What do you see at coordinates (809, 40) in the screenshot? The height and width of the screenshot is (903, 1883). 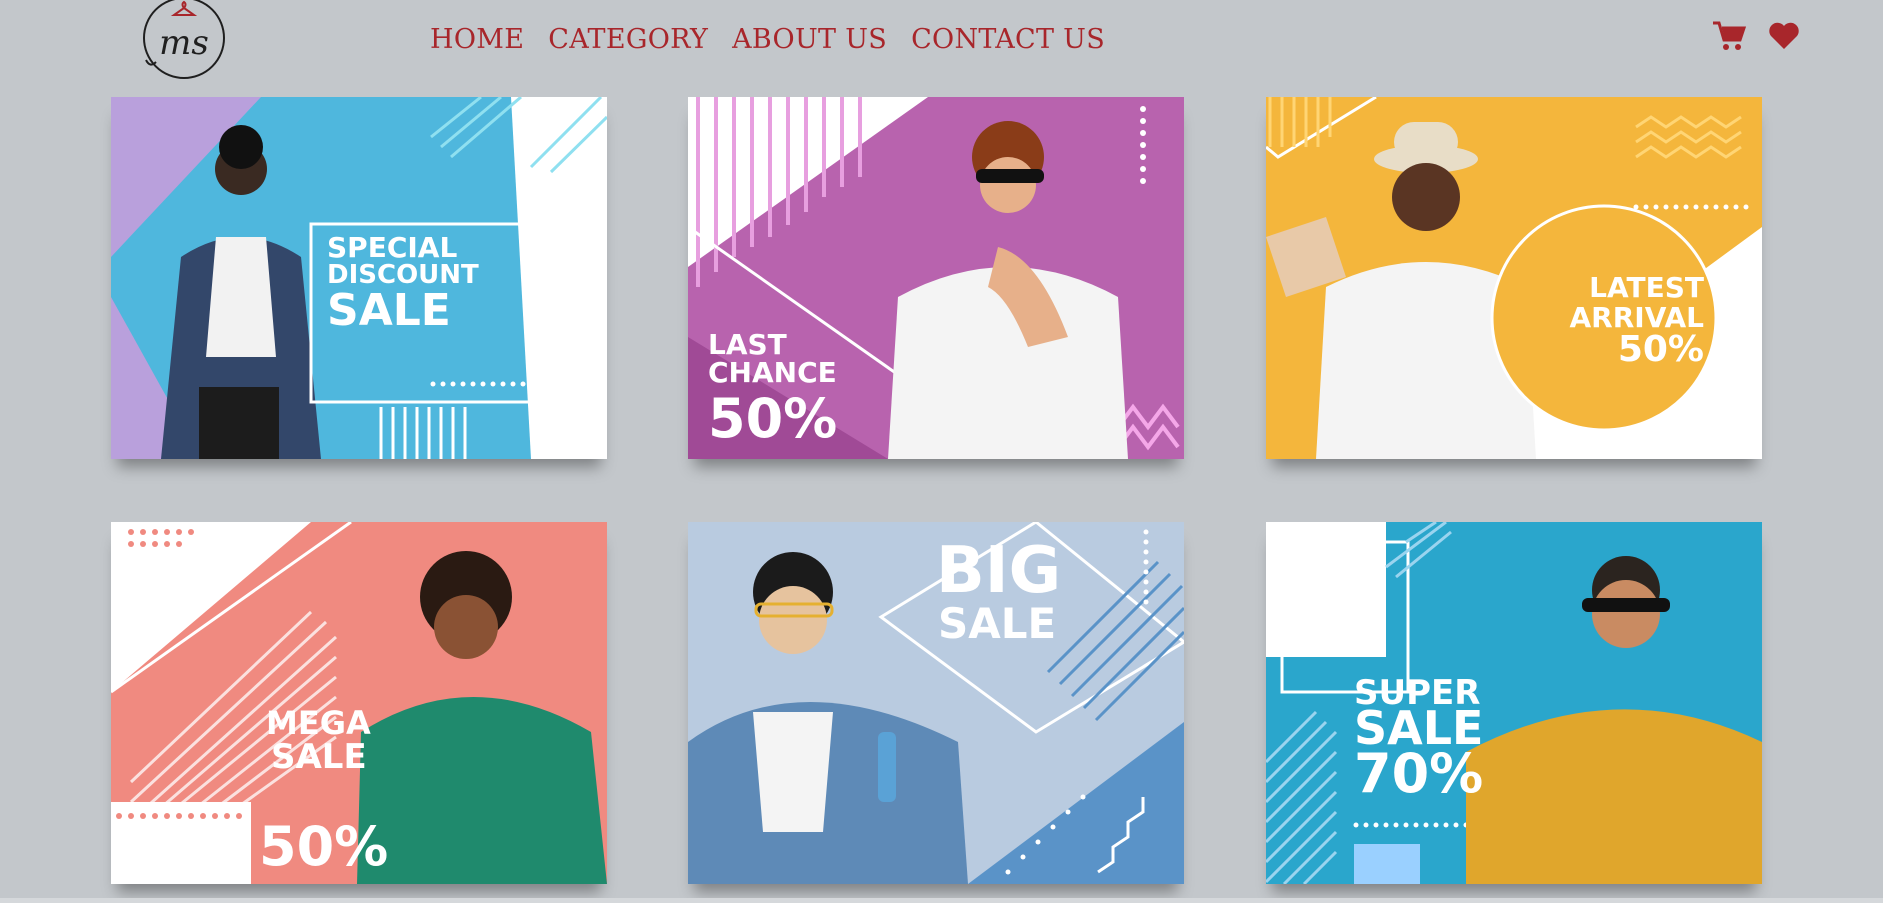 I see `nav-about-us: ABOUT US` at bounding box center [809, 40].